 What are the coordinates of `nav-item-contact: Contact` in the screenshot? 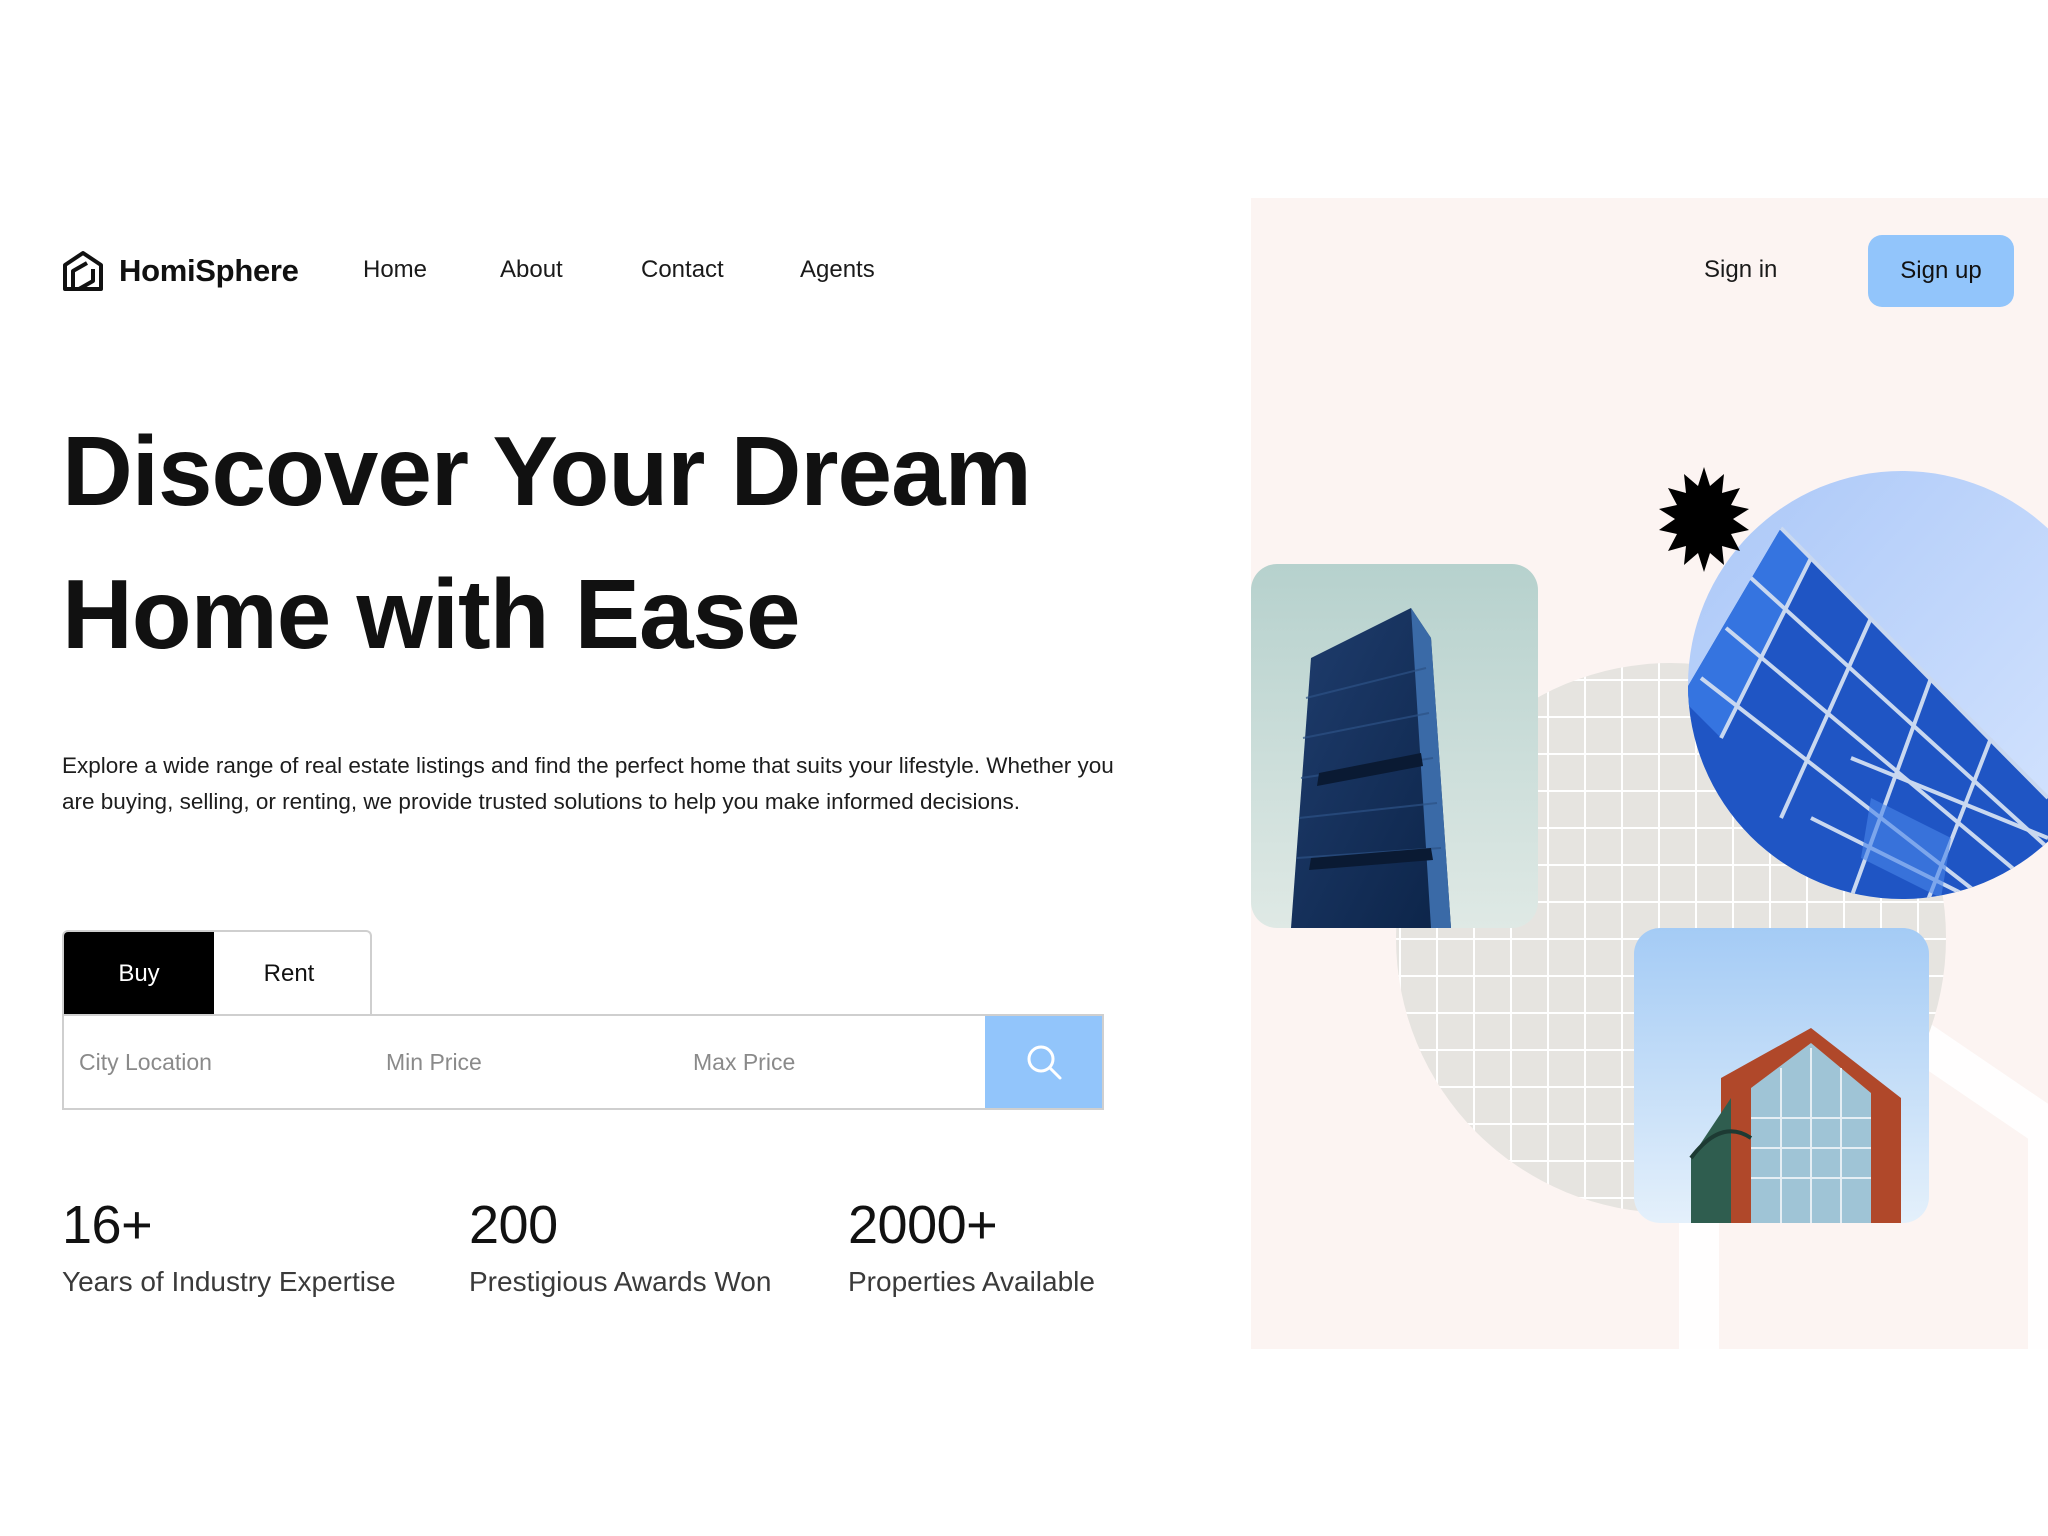 It's located at (682, 270).